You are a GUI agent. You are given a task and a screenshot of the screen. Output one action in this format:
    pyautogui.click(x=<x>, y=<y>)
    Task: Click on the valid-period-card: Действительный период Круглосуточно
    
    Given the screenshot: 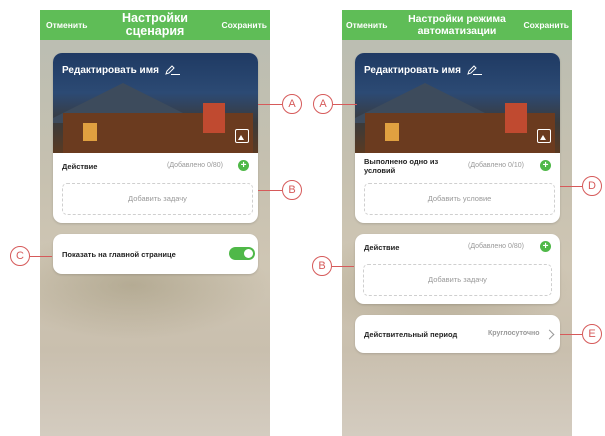 What is the action you would take?
    pyautogui.click(x=457, y=334)
    